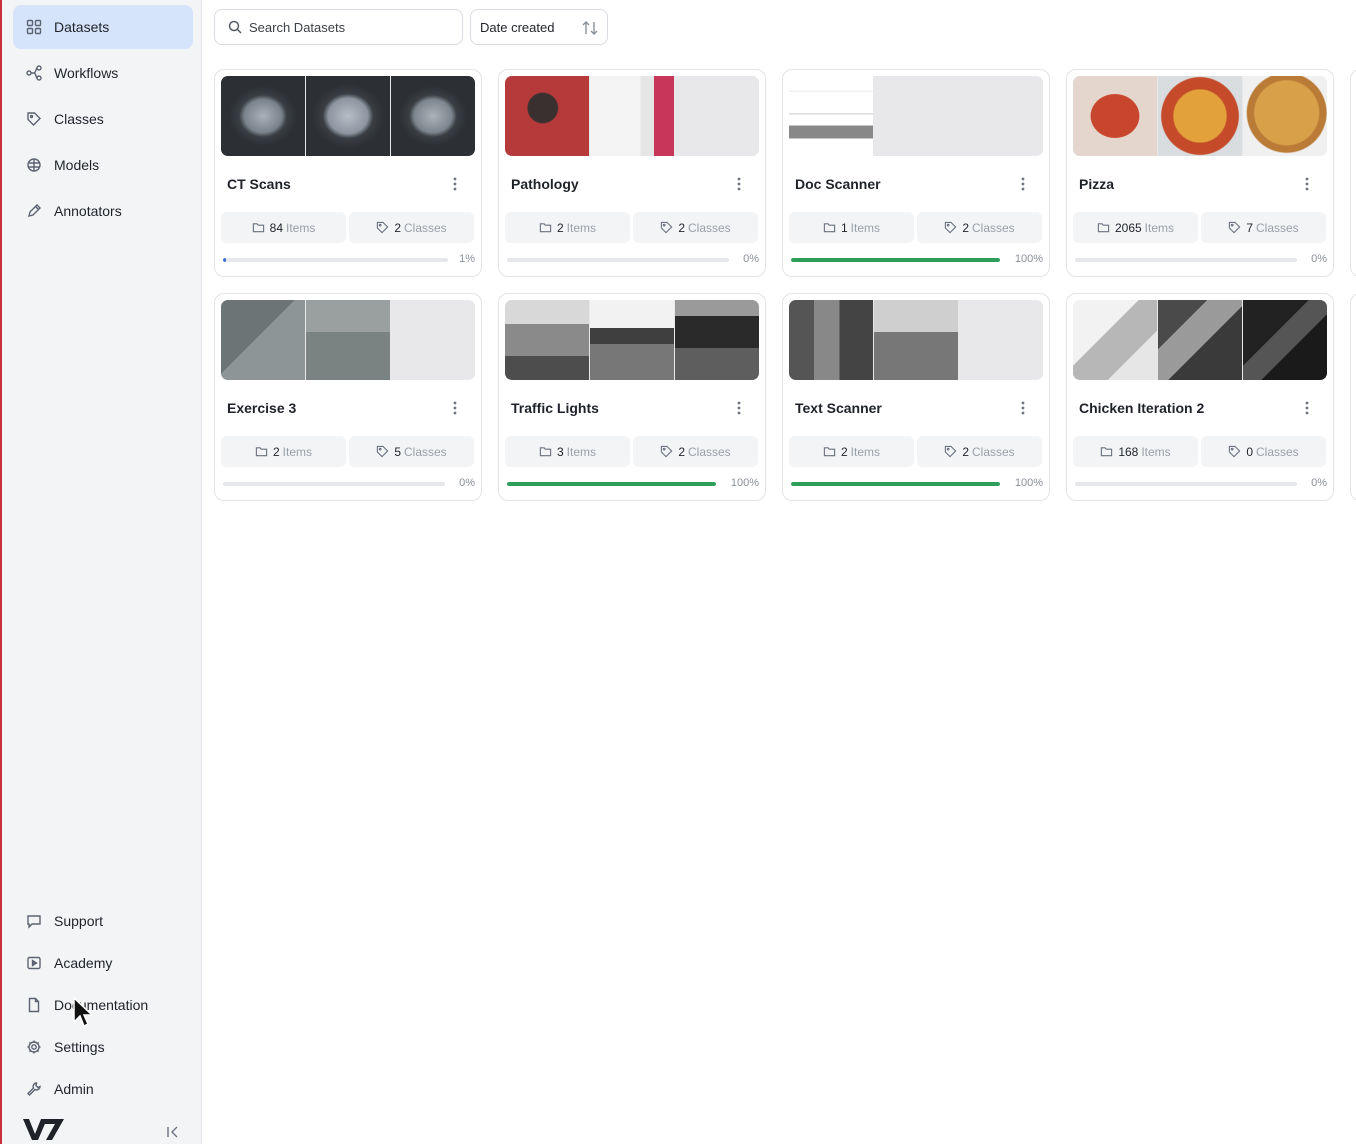 The height and width of the screenshot is (1144, 1356). I want to click on dataset-card: Traffic Lights 3 Items 2 Classes 100%, so click(632, 397).